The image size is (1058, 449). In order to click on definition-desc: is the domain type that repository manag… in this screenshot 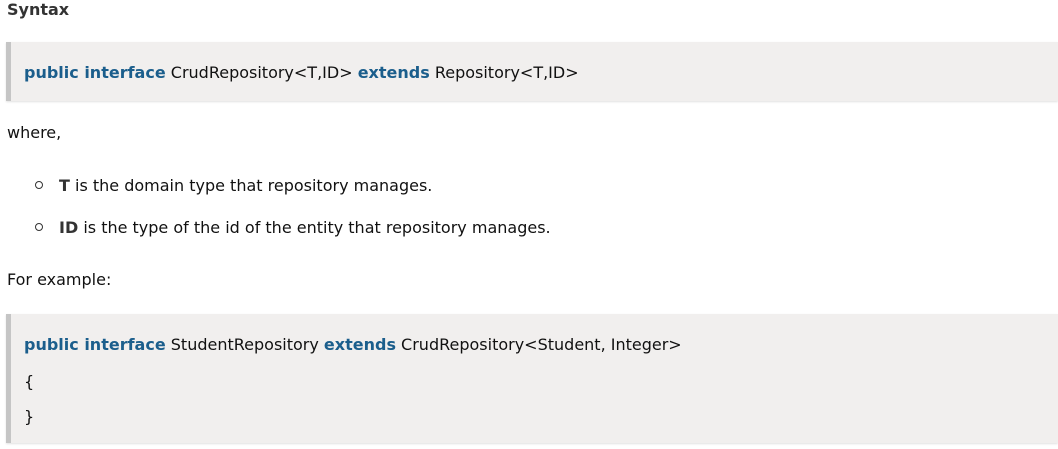, I will do `click(251, 185)`.